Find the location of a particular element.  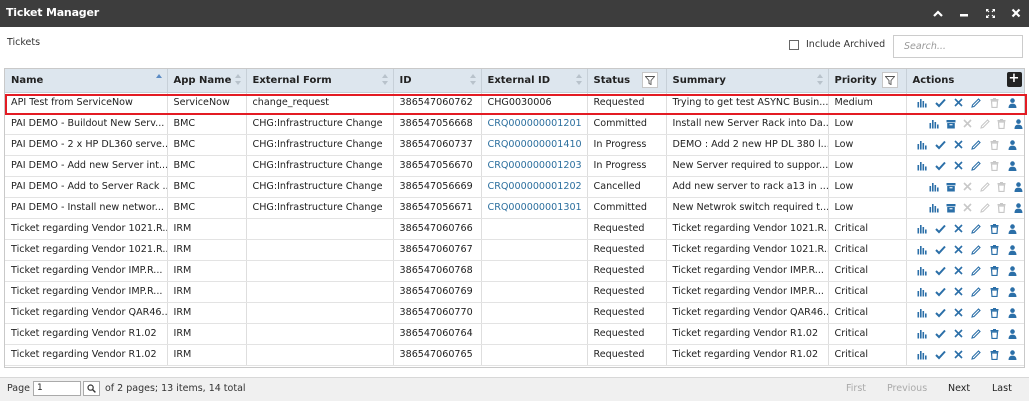

cell-external-id: CRQ000000001203 is located at coordinates (534, 166).